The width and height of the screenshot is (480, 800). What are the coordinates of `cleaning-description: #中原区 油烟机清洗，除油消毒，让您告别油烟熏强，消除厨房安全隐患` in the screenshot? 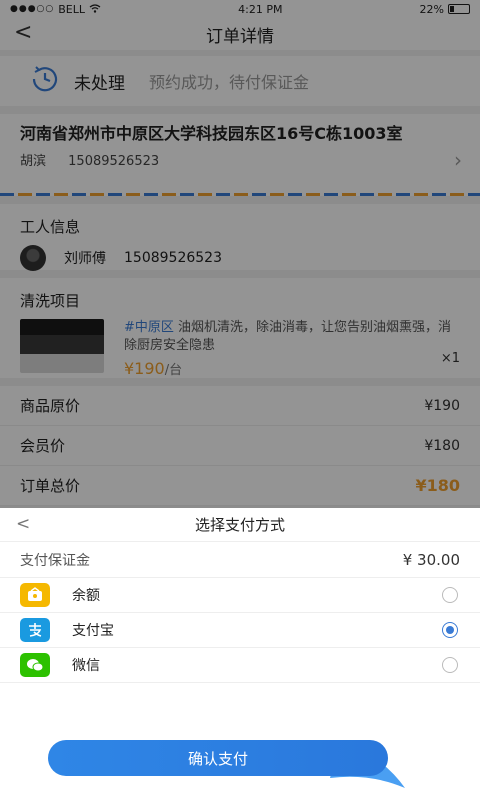 It's located at (289, 337).